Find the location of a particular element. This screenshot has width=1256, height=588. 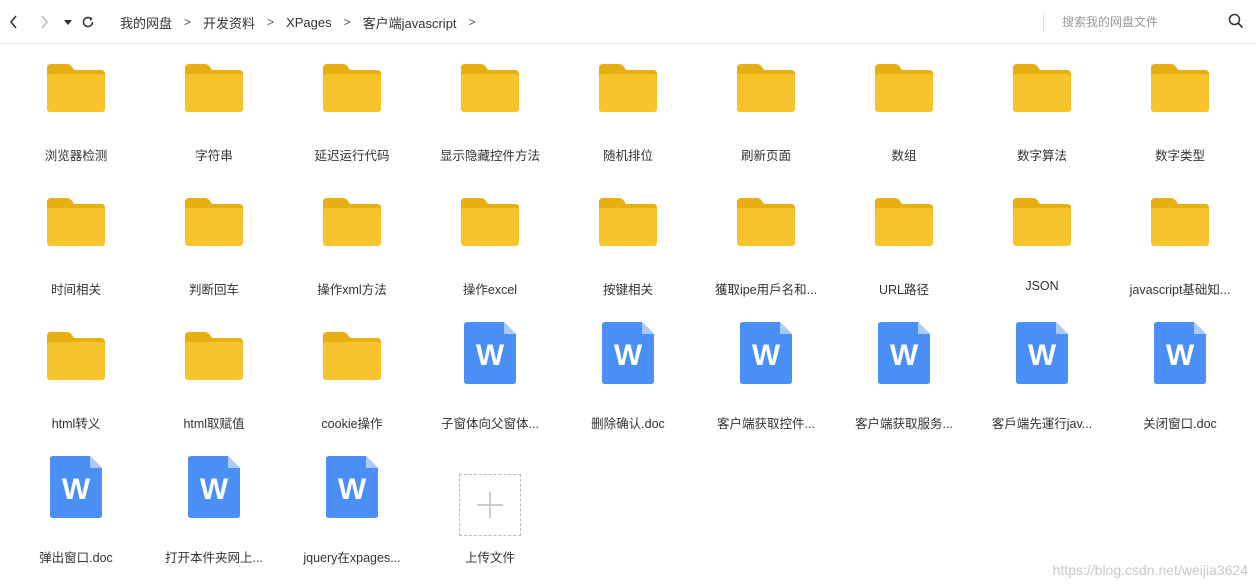

folder-item: URL路径 is located at coordinates (904, 245).